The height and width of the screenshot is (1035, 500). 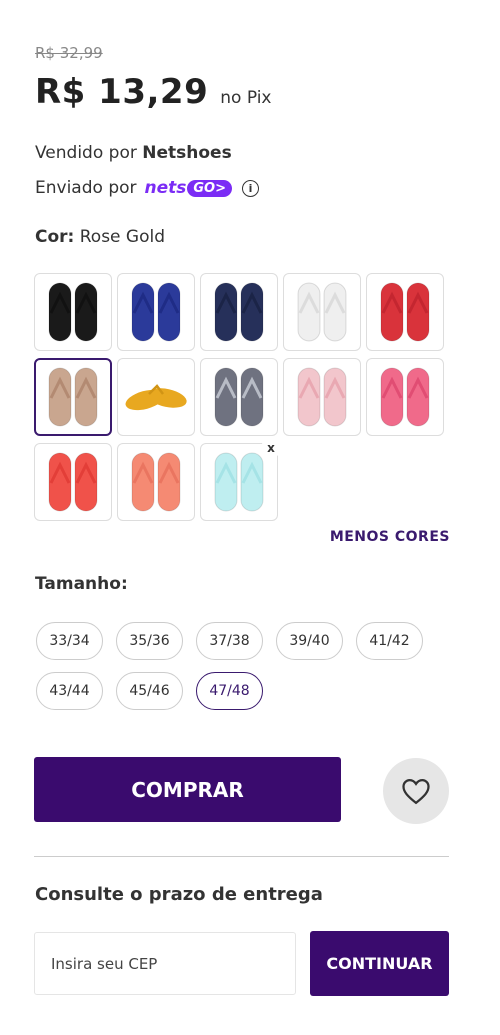 I want to click on price-row: R$ 13,29 no Pix, so click(x=153, y=92).